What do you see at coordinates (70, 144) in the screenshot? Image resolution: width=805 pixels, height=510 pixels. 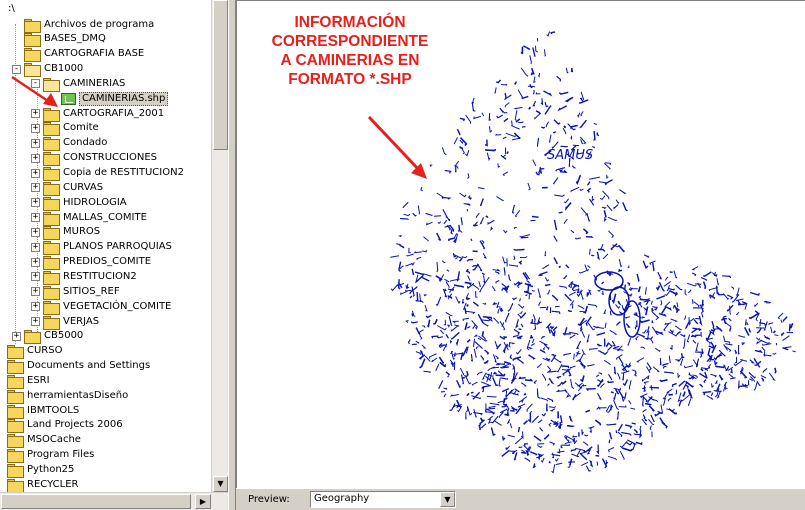 I see `tree-item: + Condado` at bounding box center [70, 144].